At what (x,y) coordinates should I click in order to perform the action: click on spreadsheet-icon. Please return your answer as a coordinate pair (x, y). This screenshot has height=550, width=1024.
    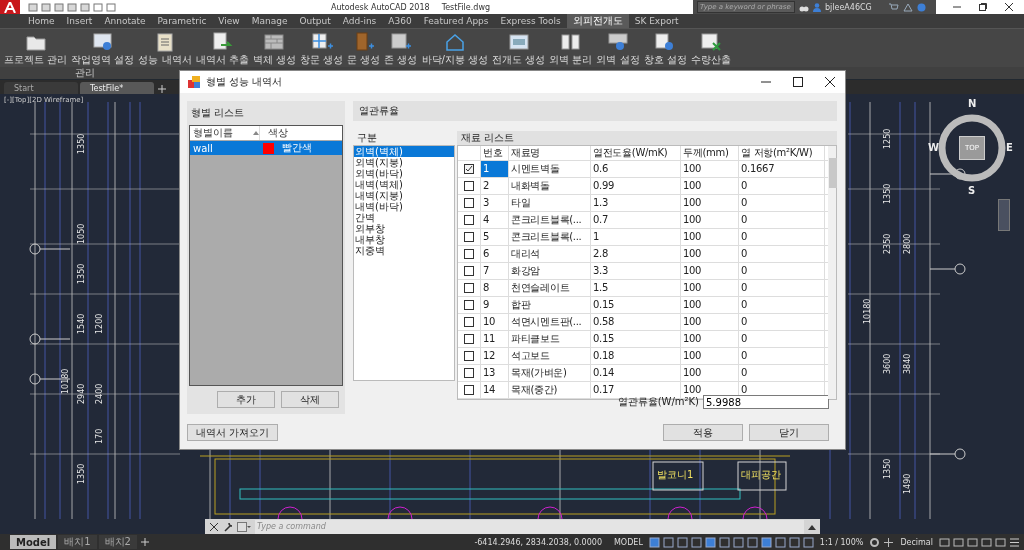
    Looking at the image, I should click on (710, 42).